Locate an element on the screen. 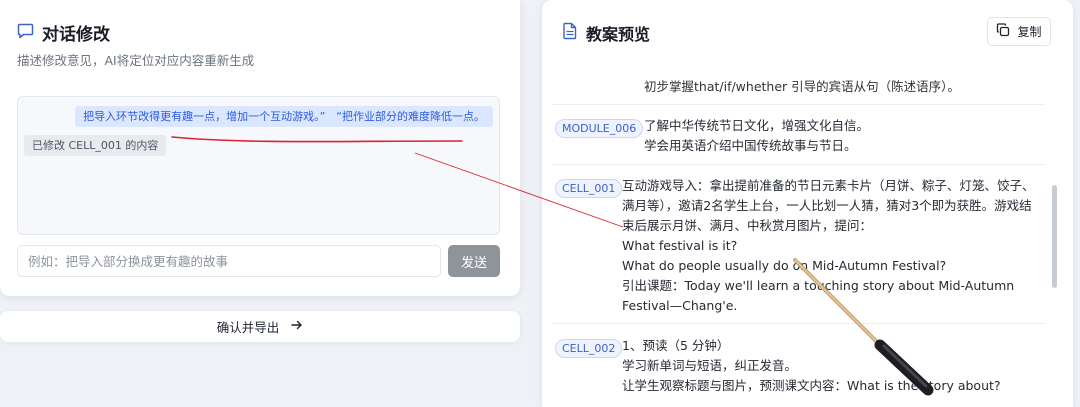  row-line: 学会用英语介绍中国传统故事与节日。 is located at coordinates (750, 145).